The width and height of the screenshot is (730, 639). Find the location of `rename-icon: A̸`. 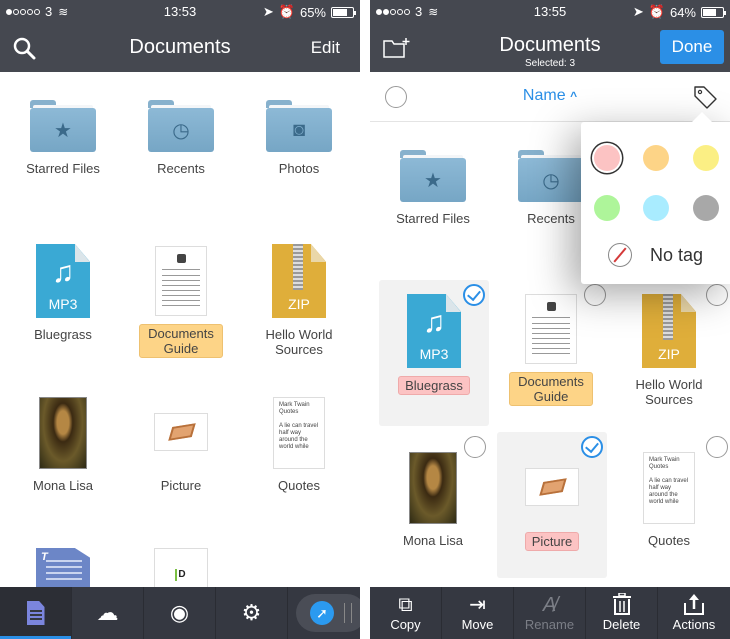

rename-icon: A̸ is located at coordinates (549, 605).